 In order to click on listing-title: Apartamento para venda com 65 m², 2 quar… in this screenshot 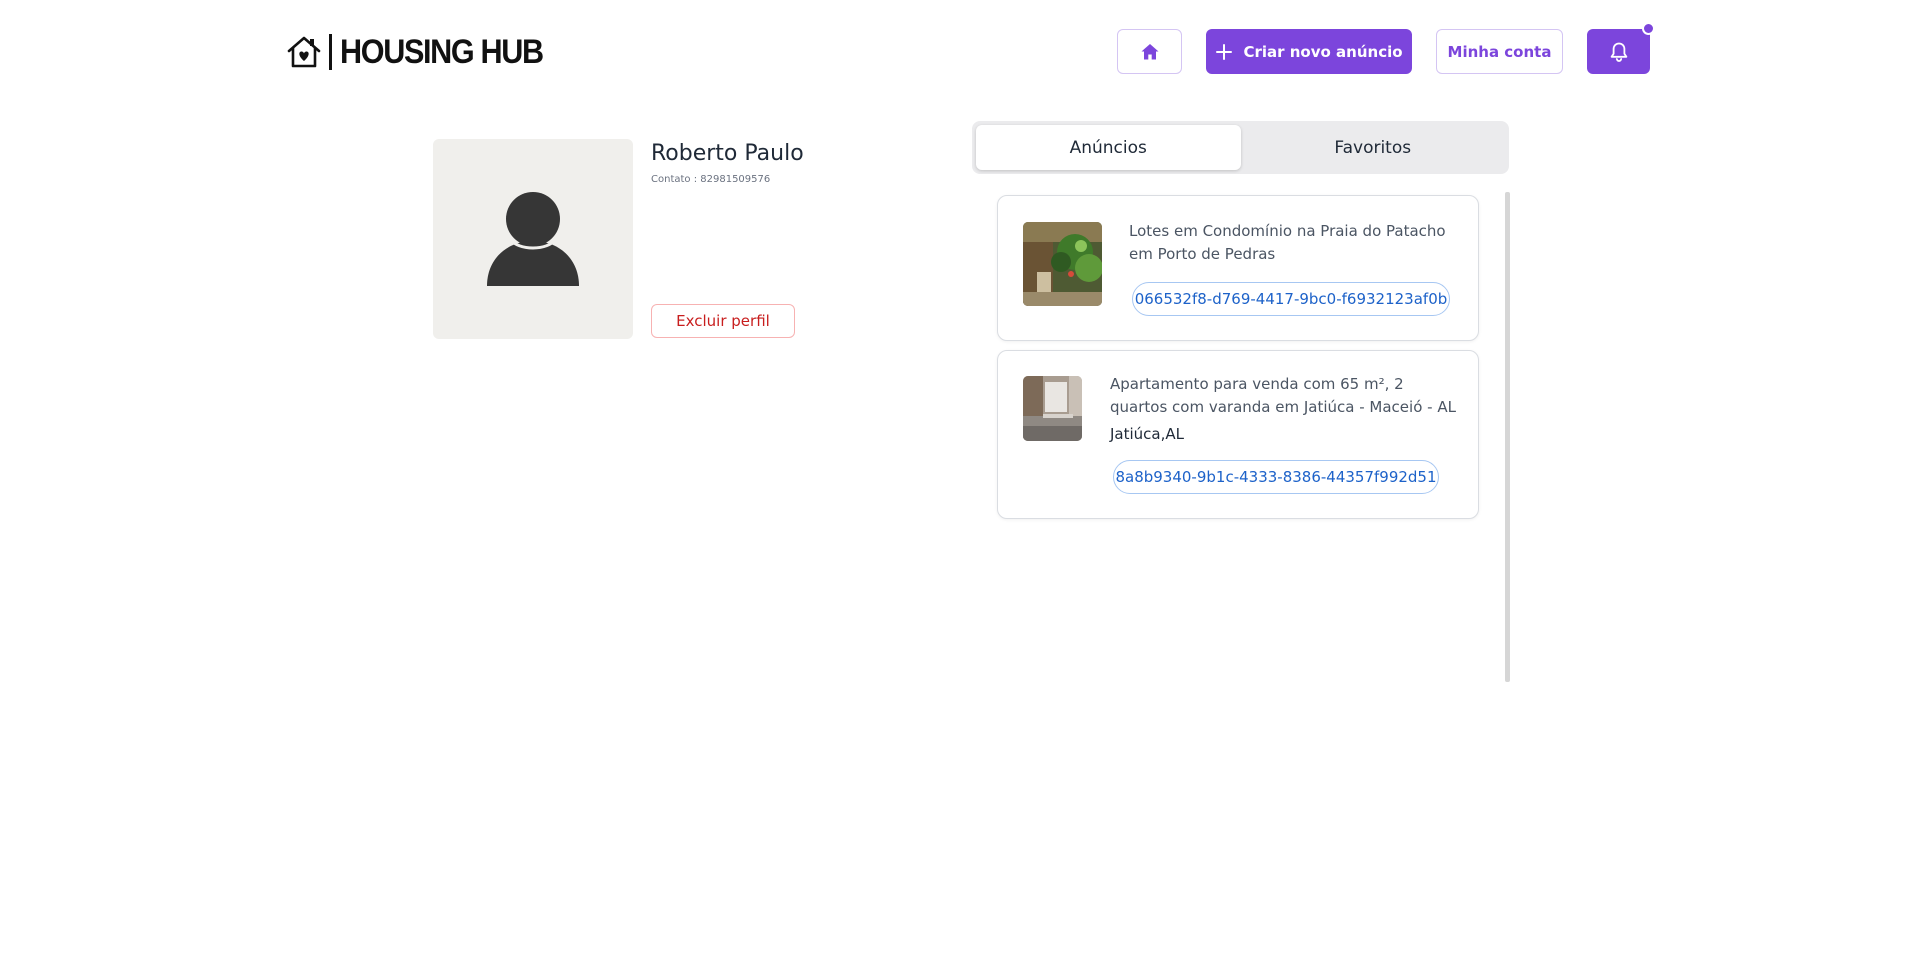, I will do `click(1283, 395)`.